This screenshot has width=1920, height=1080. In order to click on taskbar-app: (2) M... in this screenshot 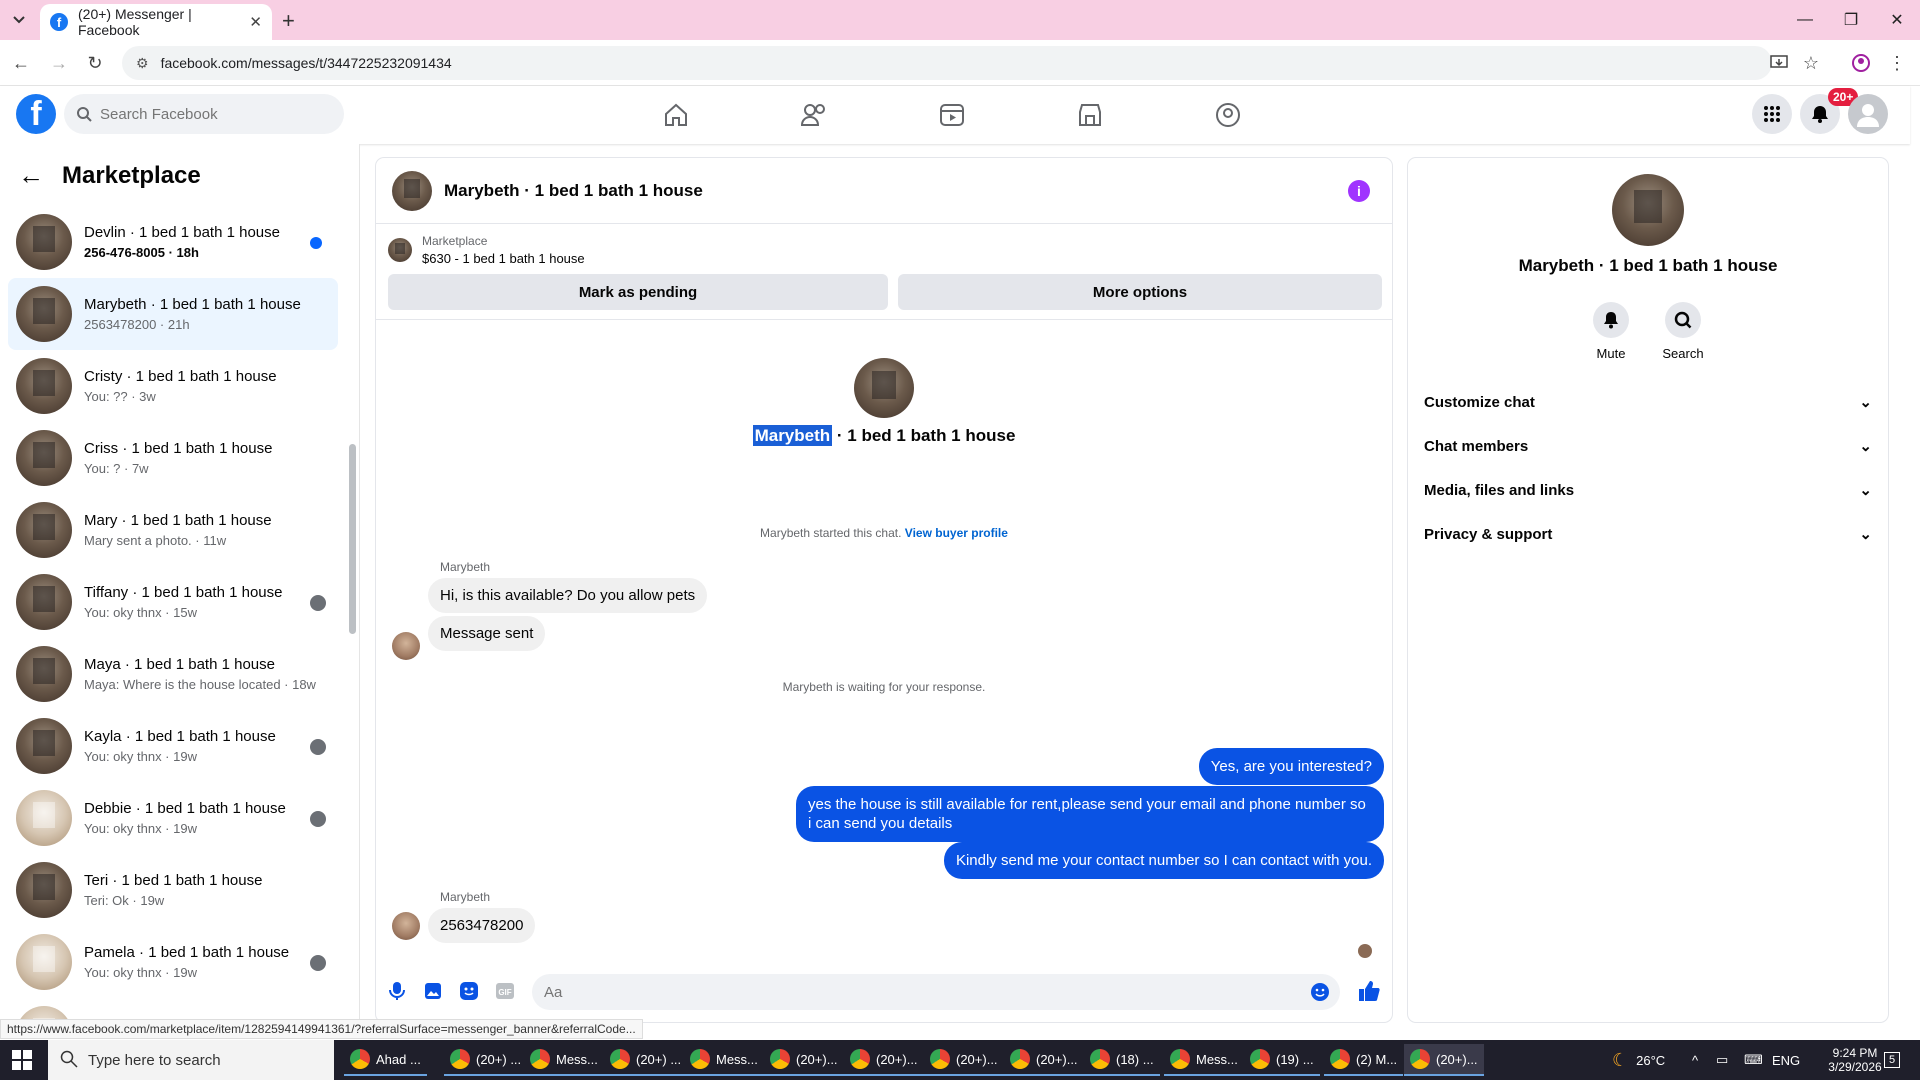, I will do `click(1364, 1060)`.